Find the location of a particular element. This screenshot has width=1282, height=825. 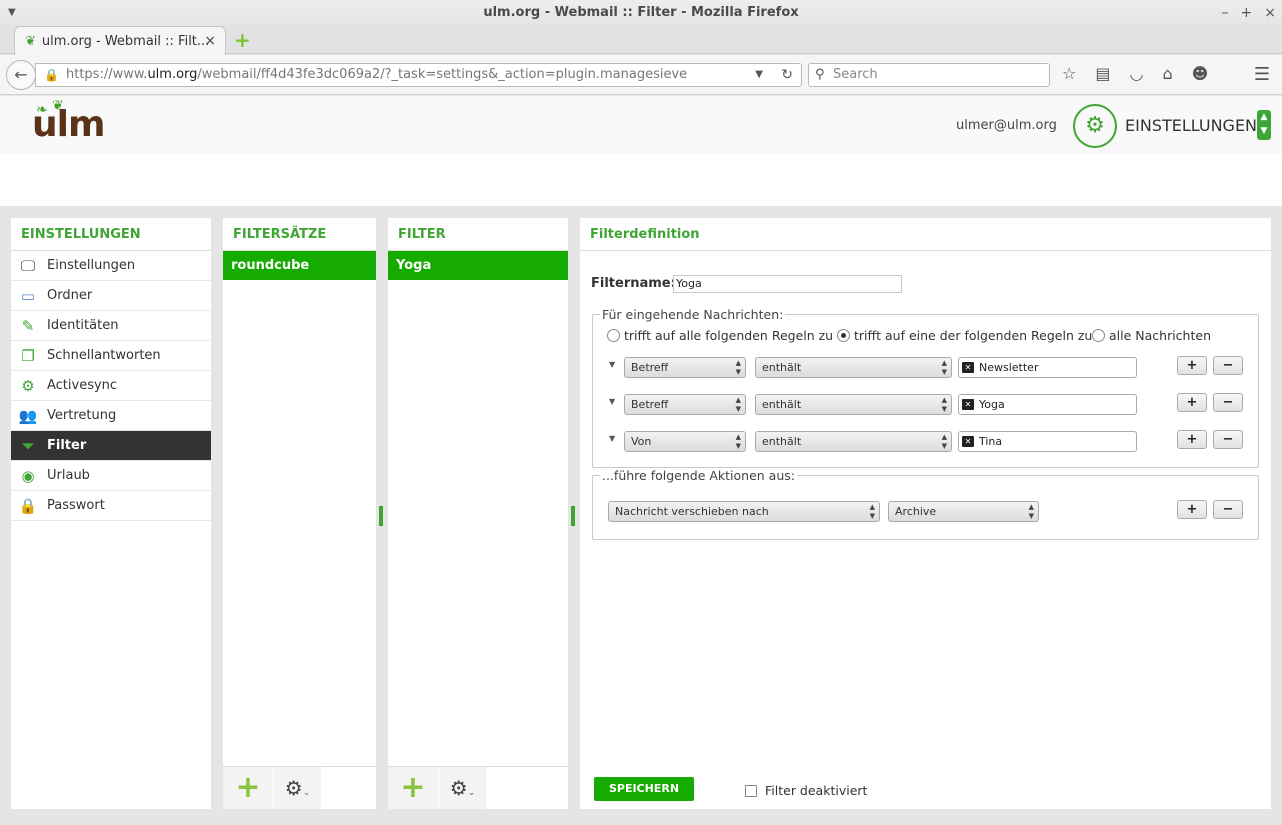

checkbox-icon is located at coordinates (751, 790).